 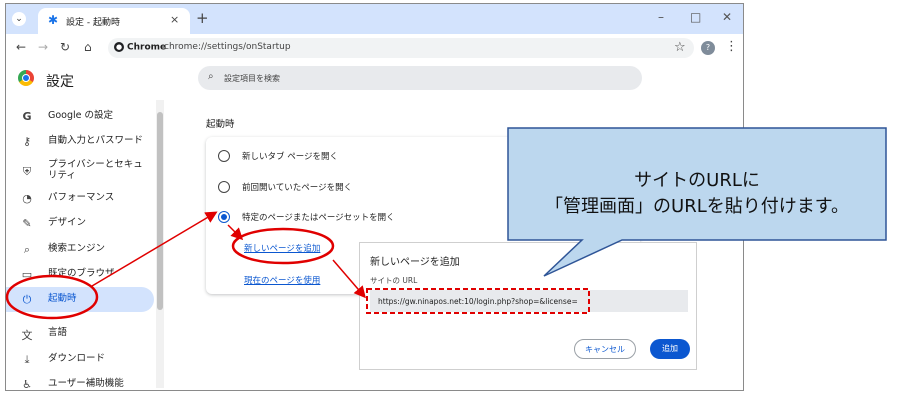 What do you see at coordinates (697, 194) in the screenshot?
I see `callout-text: サイトのURLに 「管理画面」のURLを貼り付けます。` at bounding box center [697, 194].